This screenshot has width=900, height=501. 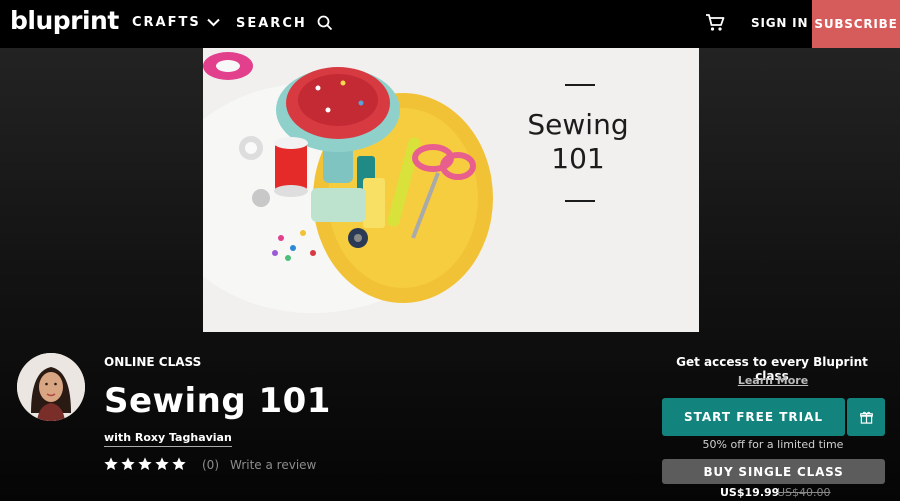 I want to click on buy-single-class-button: BUY SINGLE CLASS, so click(x=773, y=471).